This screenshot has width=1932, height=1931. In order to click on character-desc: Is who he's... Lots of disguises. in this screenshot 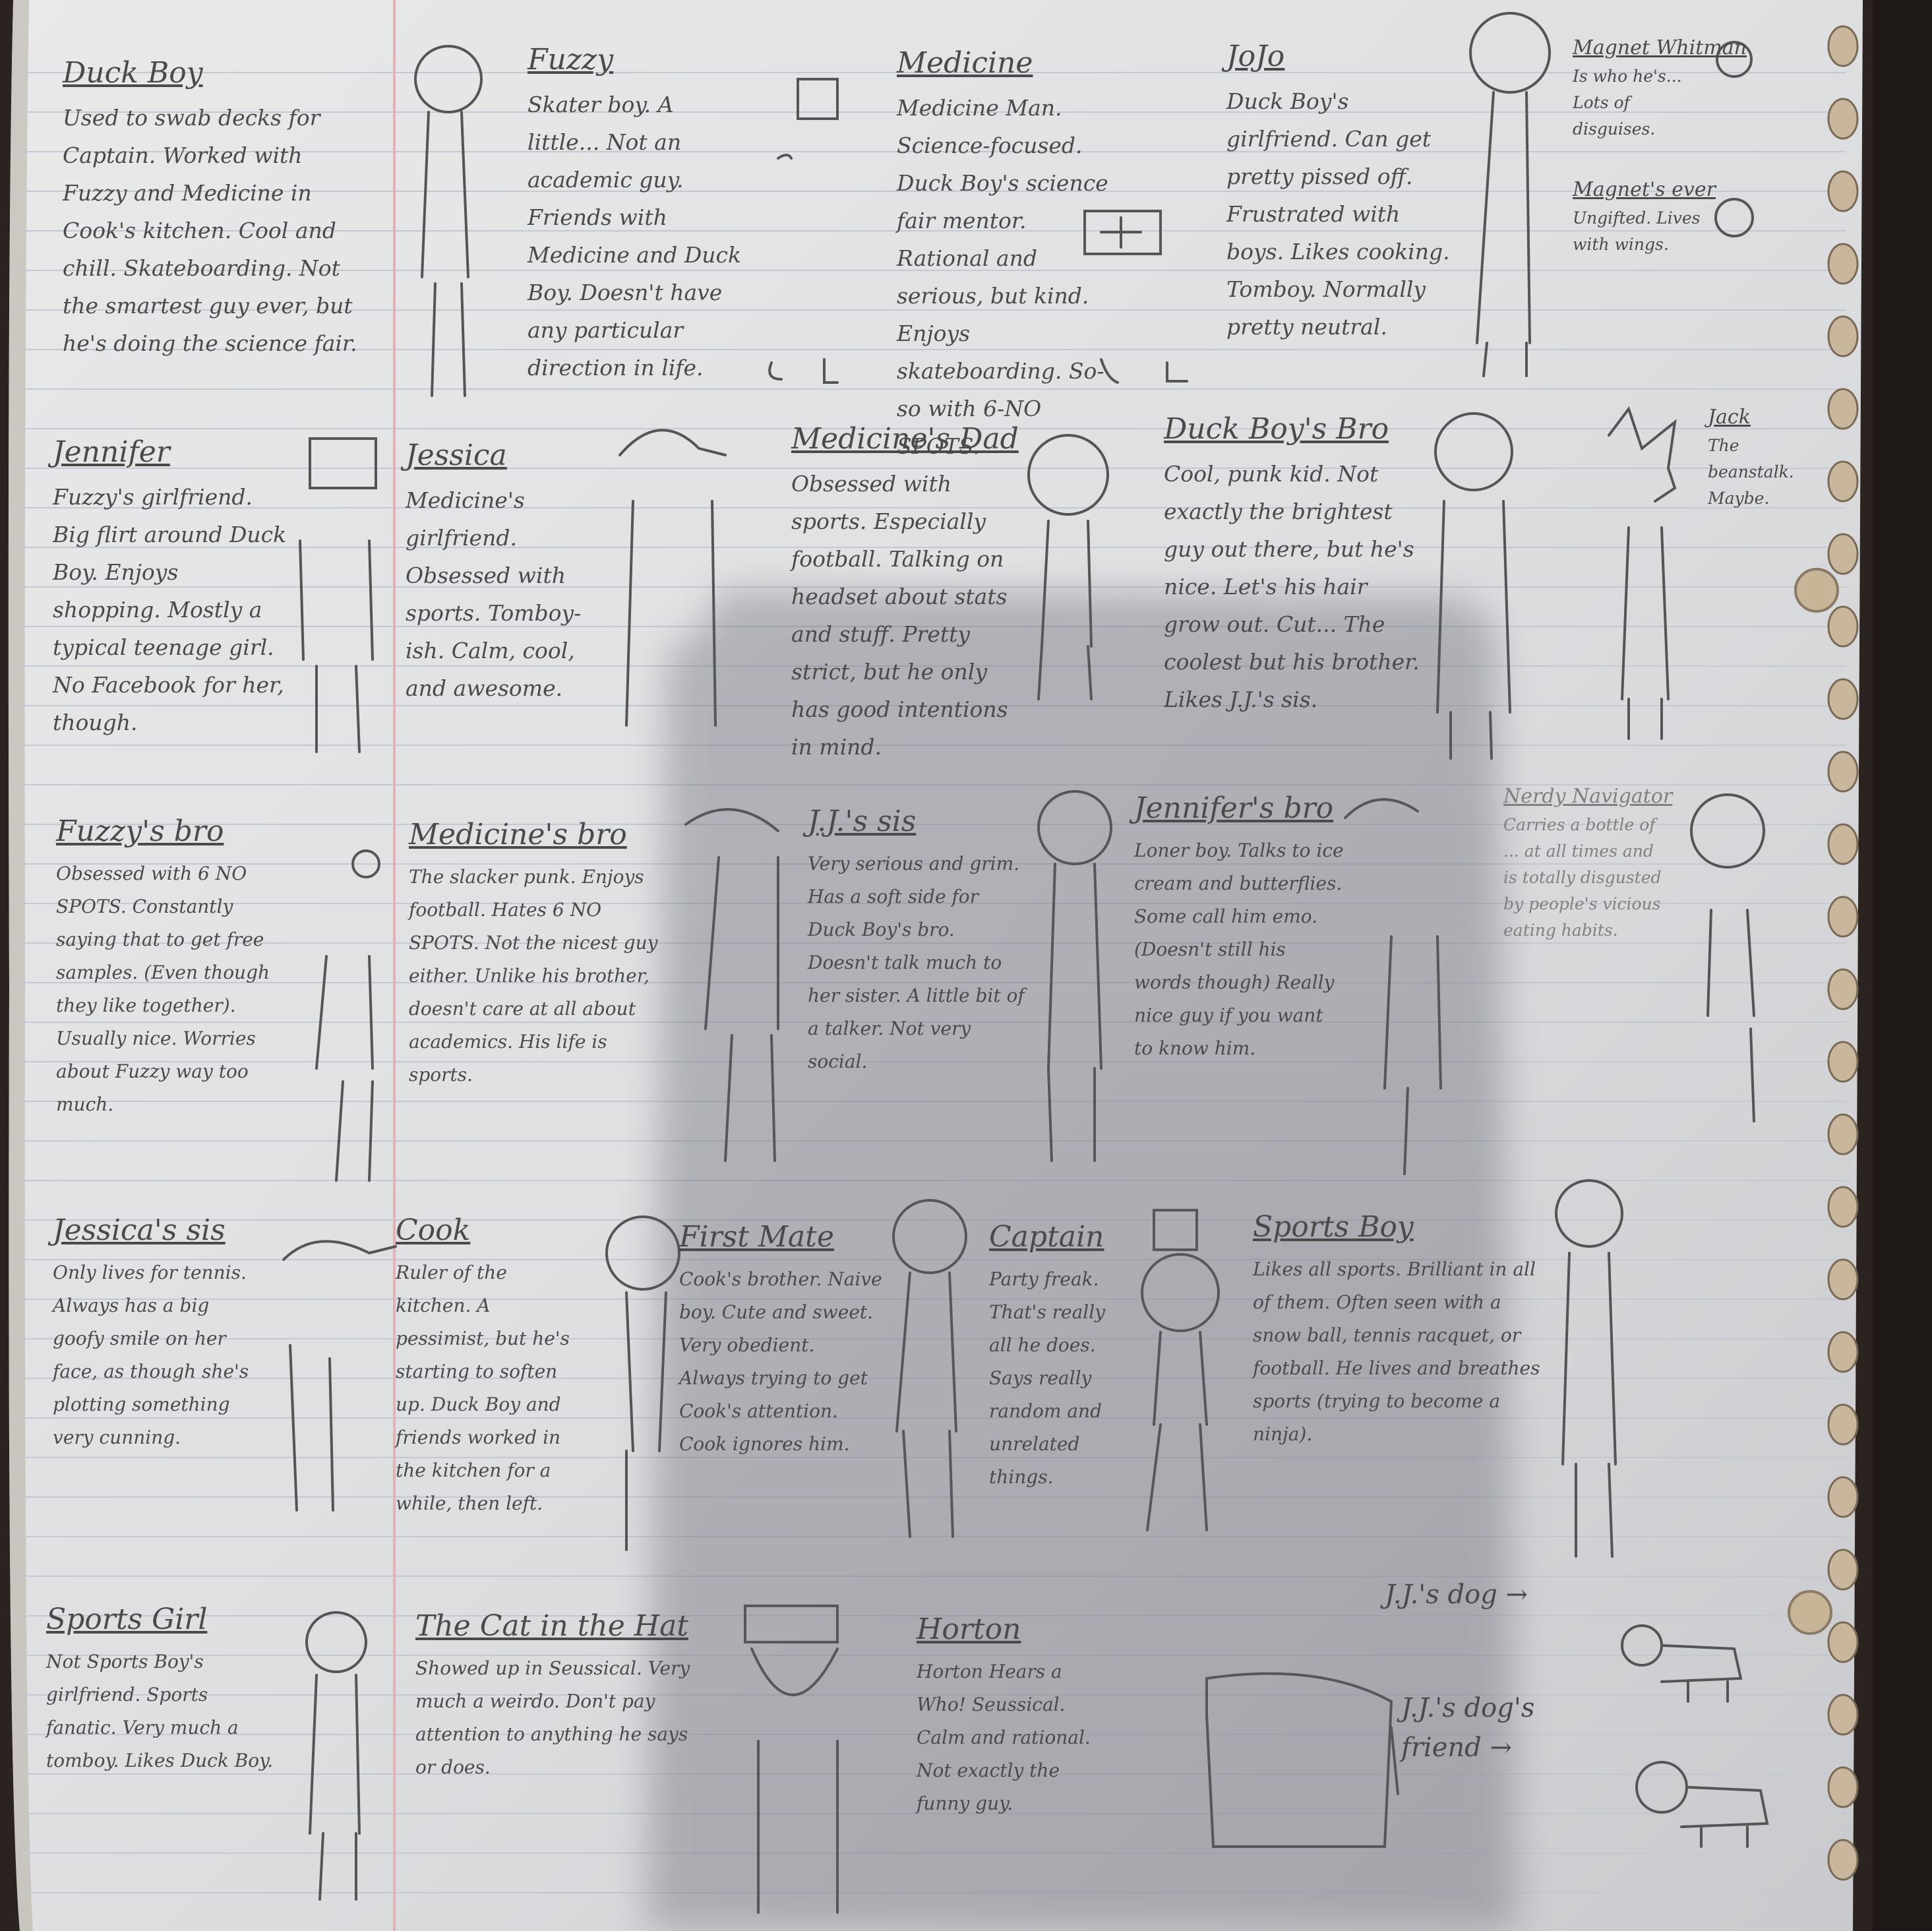, I will do `click(1627, 103)`.